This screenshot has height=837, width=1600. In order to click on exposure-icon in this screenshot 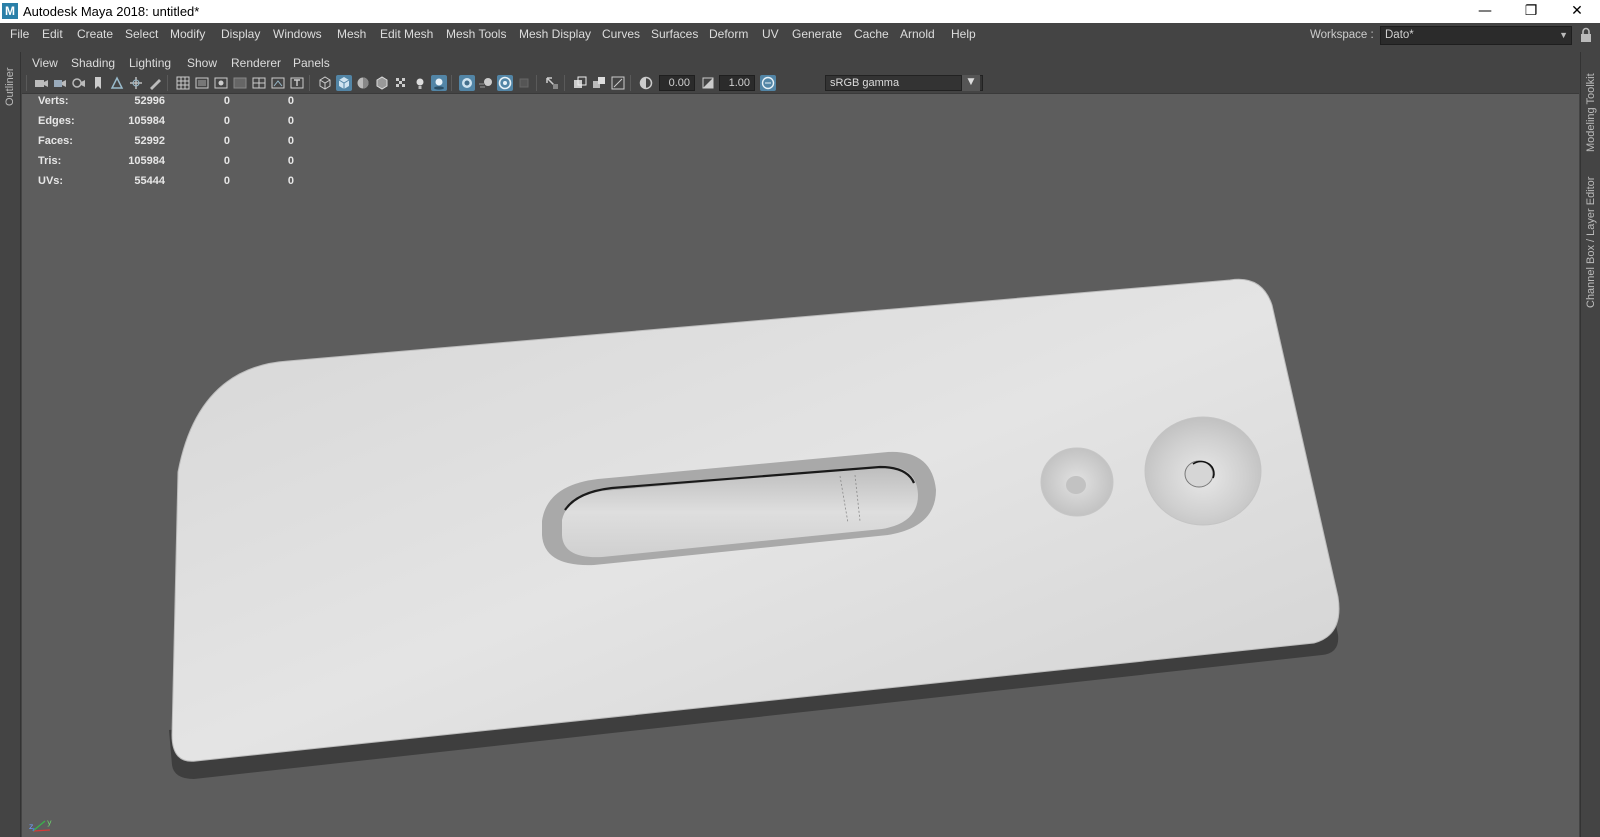, I will do `click(646, 83)`.